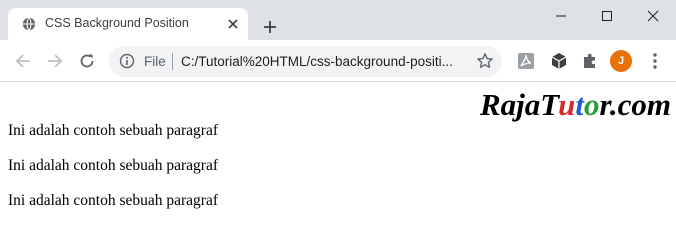 The image size is (676, 251). I want to click on browser-tab: CSS Background Position, so click(128, 24).